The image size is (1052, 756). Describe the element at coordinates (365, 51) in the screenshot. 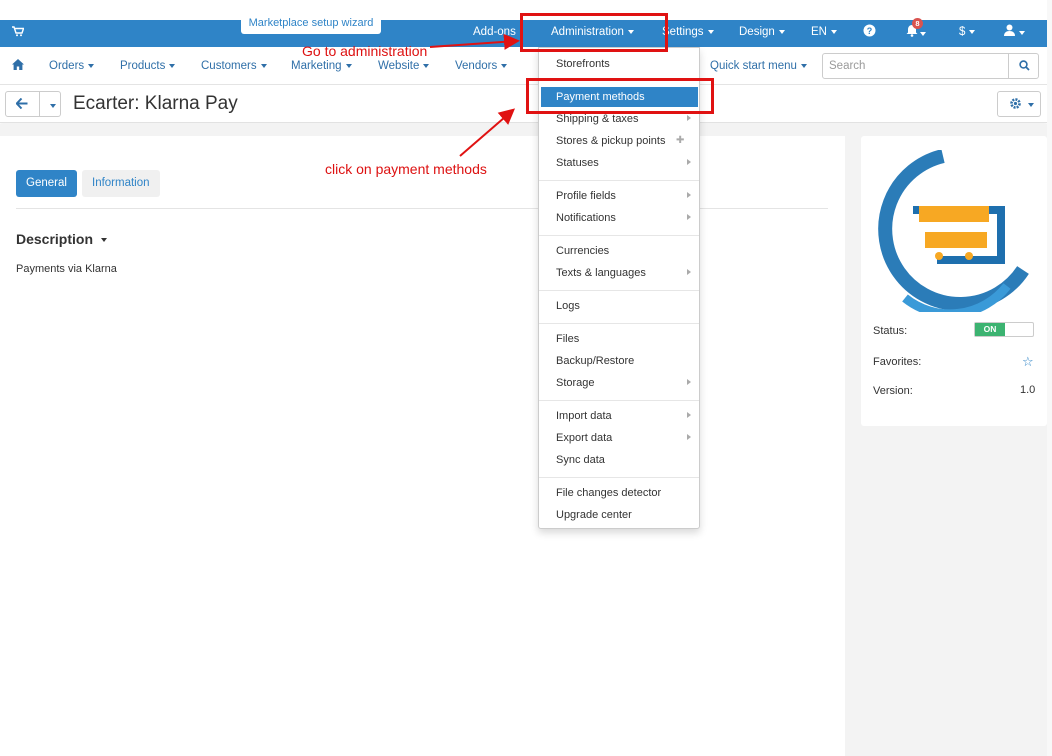

I see `annotation-go-to-admin: Go to administration` at that location.